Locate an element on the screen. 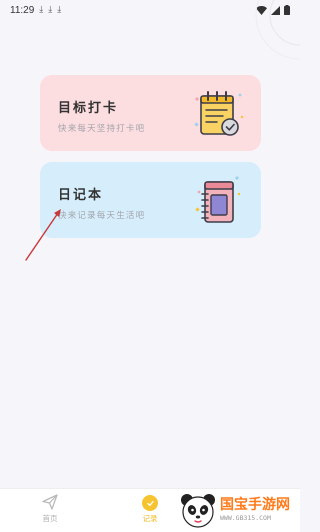 This screenshot has height=532, width=320. watermark-text: 国宝手游网 WWW.GB315.COM is located at coordinates (255, 509).